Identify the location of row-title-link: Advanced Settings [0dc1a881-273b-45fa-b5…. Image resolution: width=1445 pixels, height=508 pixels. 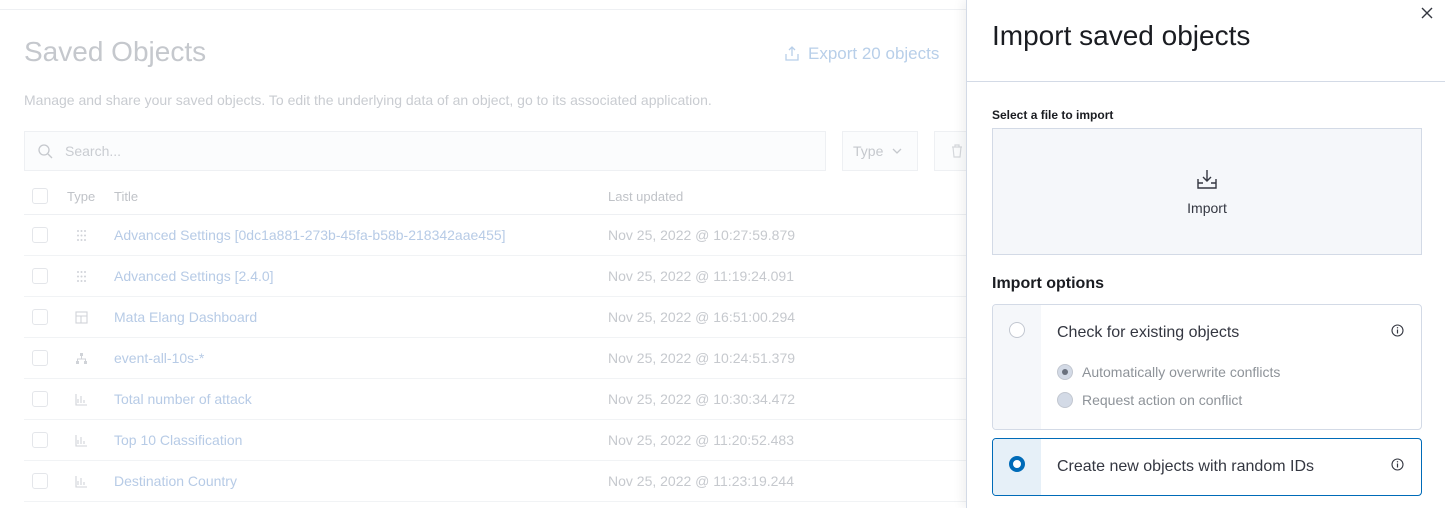
(361, 235).